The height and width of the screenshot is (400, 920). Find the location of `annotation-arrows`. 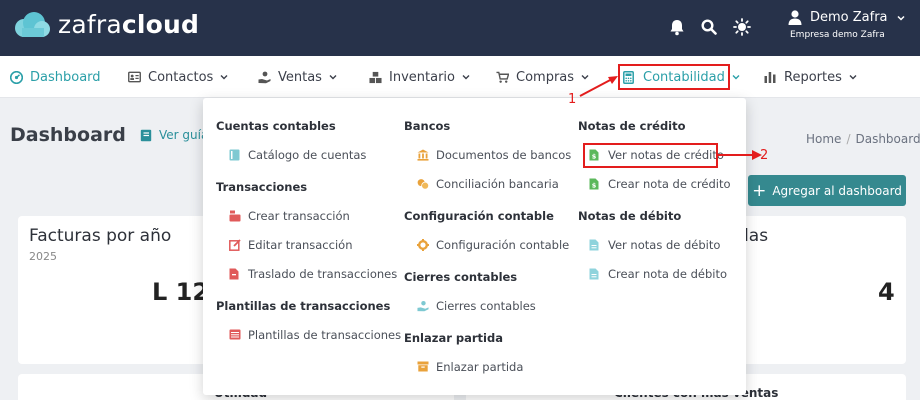

annotation-arrows is located at coordinates (670, 118).